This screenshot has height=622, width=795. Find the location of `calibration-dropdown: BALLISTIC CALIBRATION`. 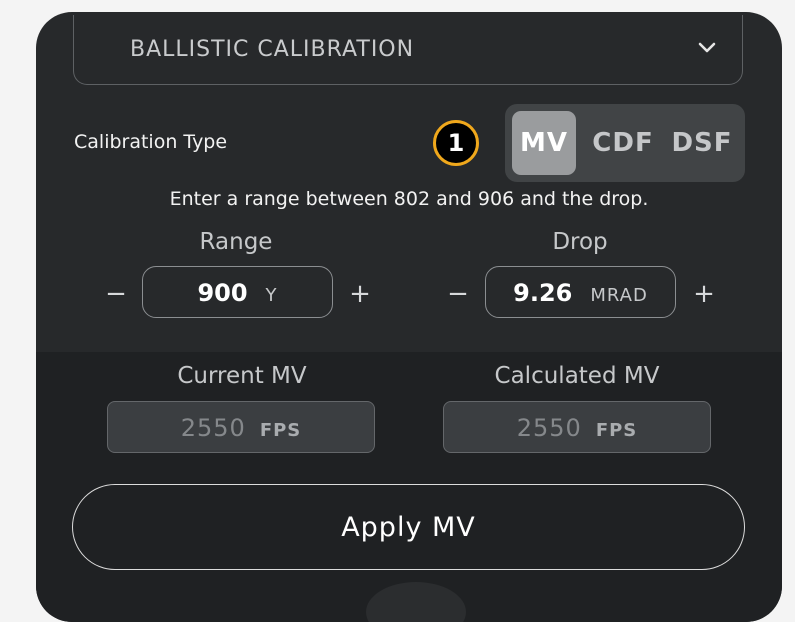

calibration-dropdown: BALLISTIC CALIBRATION is located at coordinates (408, 50).